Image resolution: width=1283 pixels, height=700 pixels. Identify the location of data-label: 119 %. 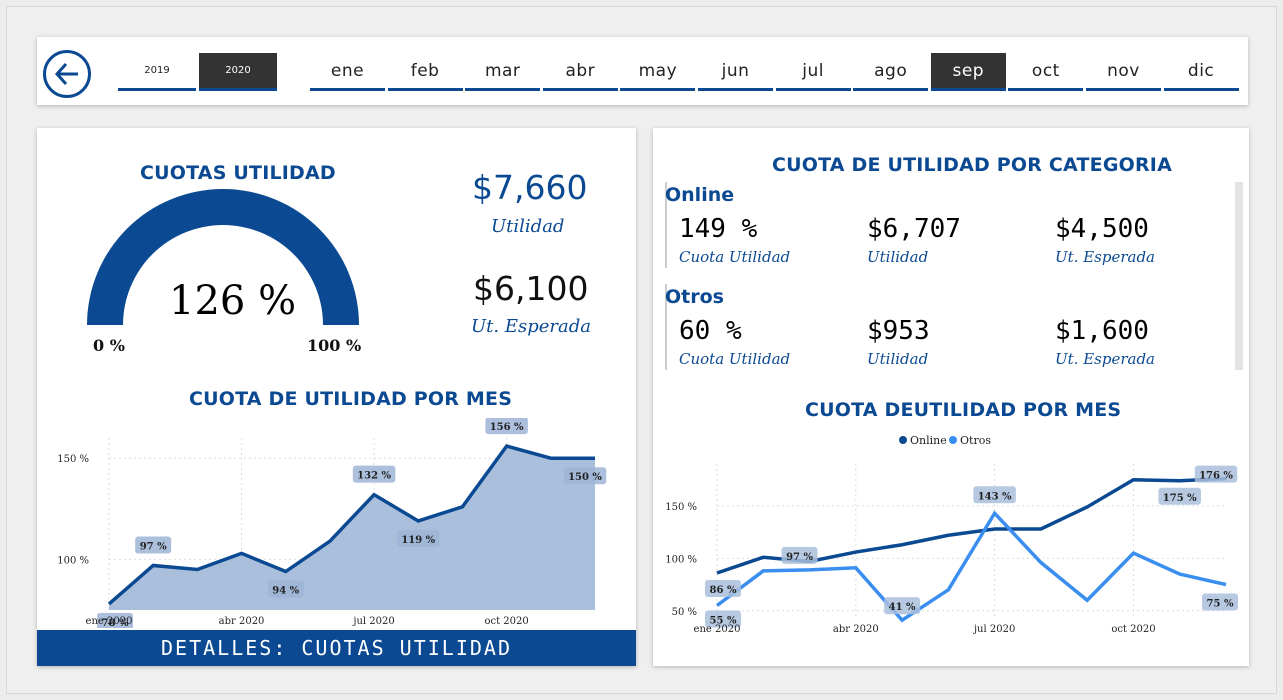
(418, 540).